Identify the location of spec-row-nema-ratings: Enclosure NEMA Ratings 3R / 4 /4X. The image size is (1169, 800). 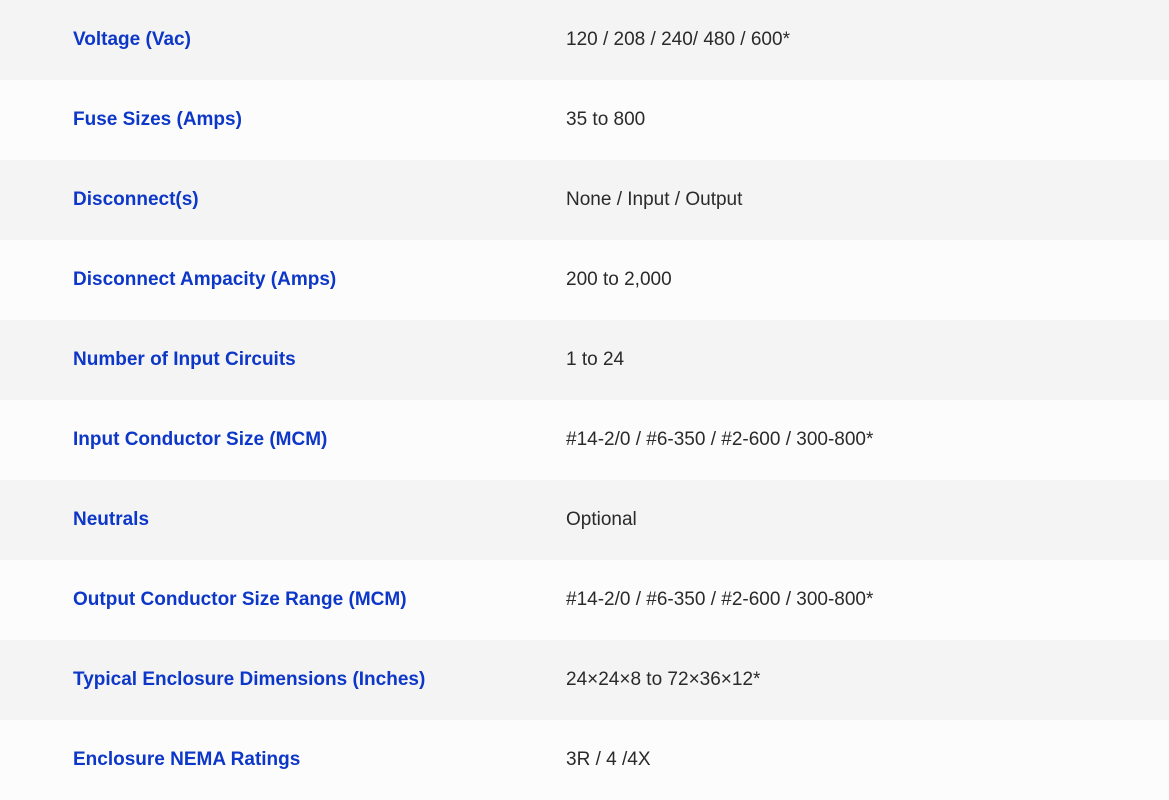
(584, 760).